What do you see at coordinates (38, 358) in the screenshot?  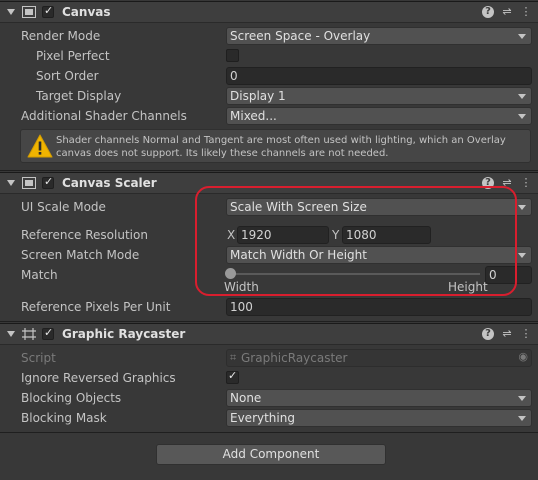 I see `script-label: Script` at bounding box center [38, 358].